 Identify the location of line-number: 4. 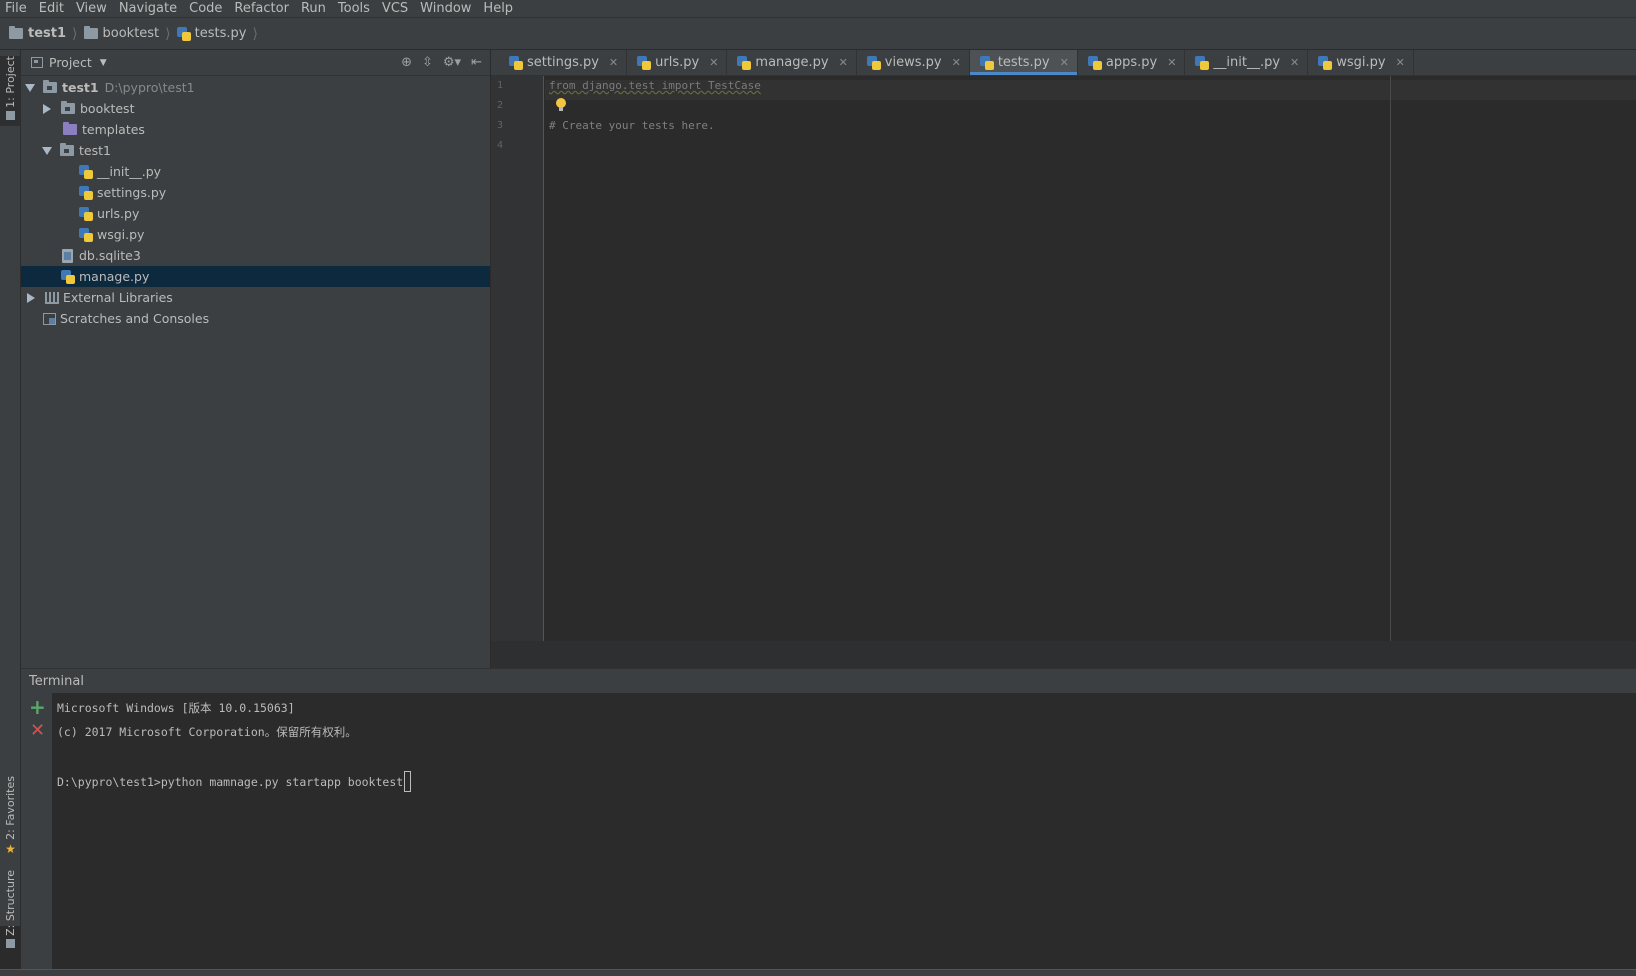
(500, 145).